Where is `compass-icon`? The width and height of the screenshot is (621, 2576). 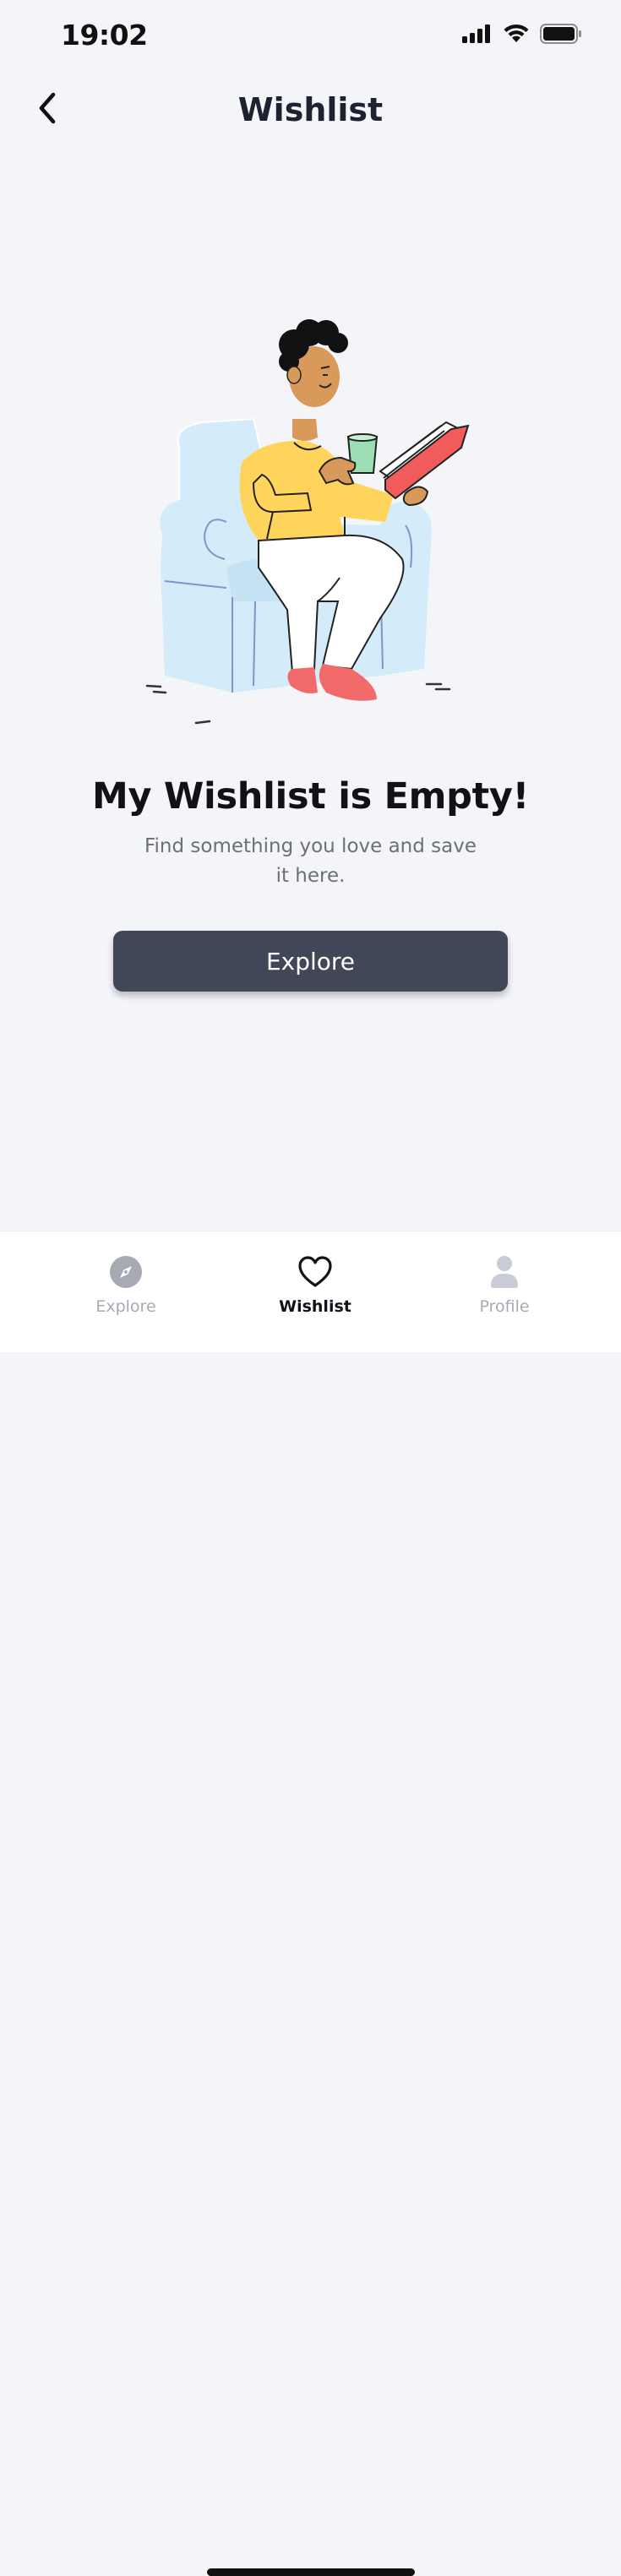 compass-icon is located at coordinates (125, 1272).